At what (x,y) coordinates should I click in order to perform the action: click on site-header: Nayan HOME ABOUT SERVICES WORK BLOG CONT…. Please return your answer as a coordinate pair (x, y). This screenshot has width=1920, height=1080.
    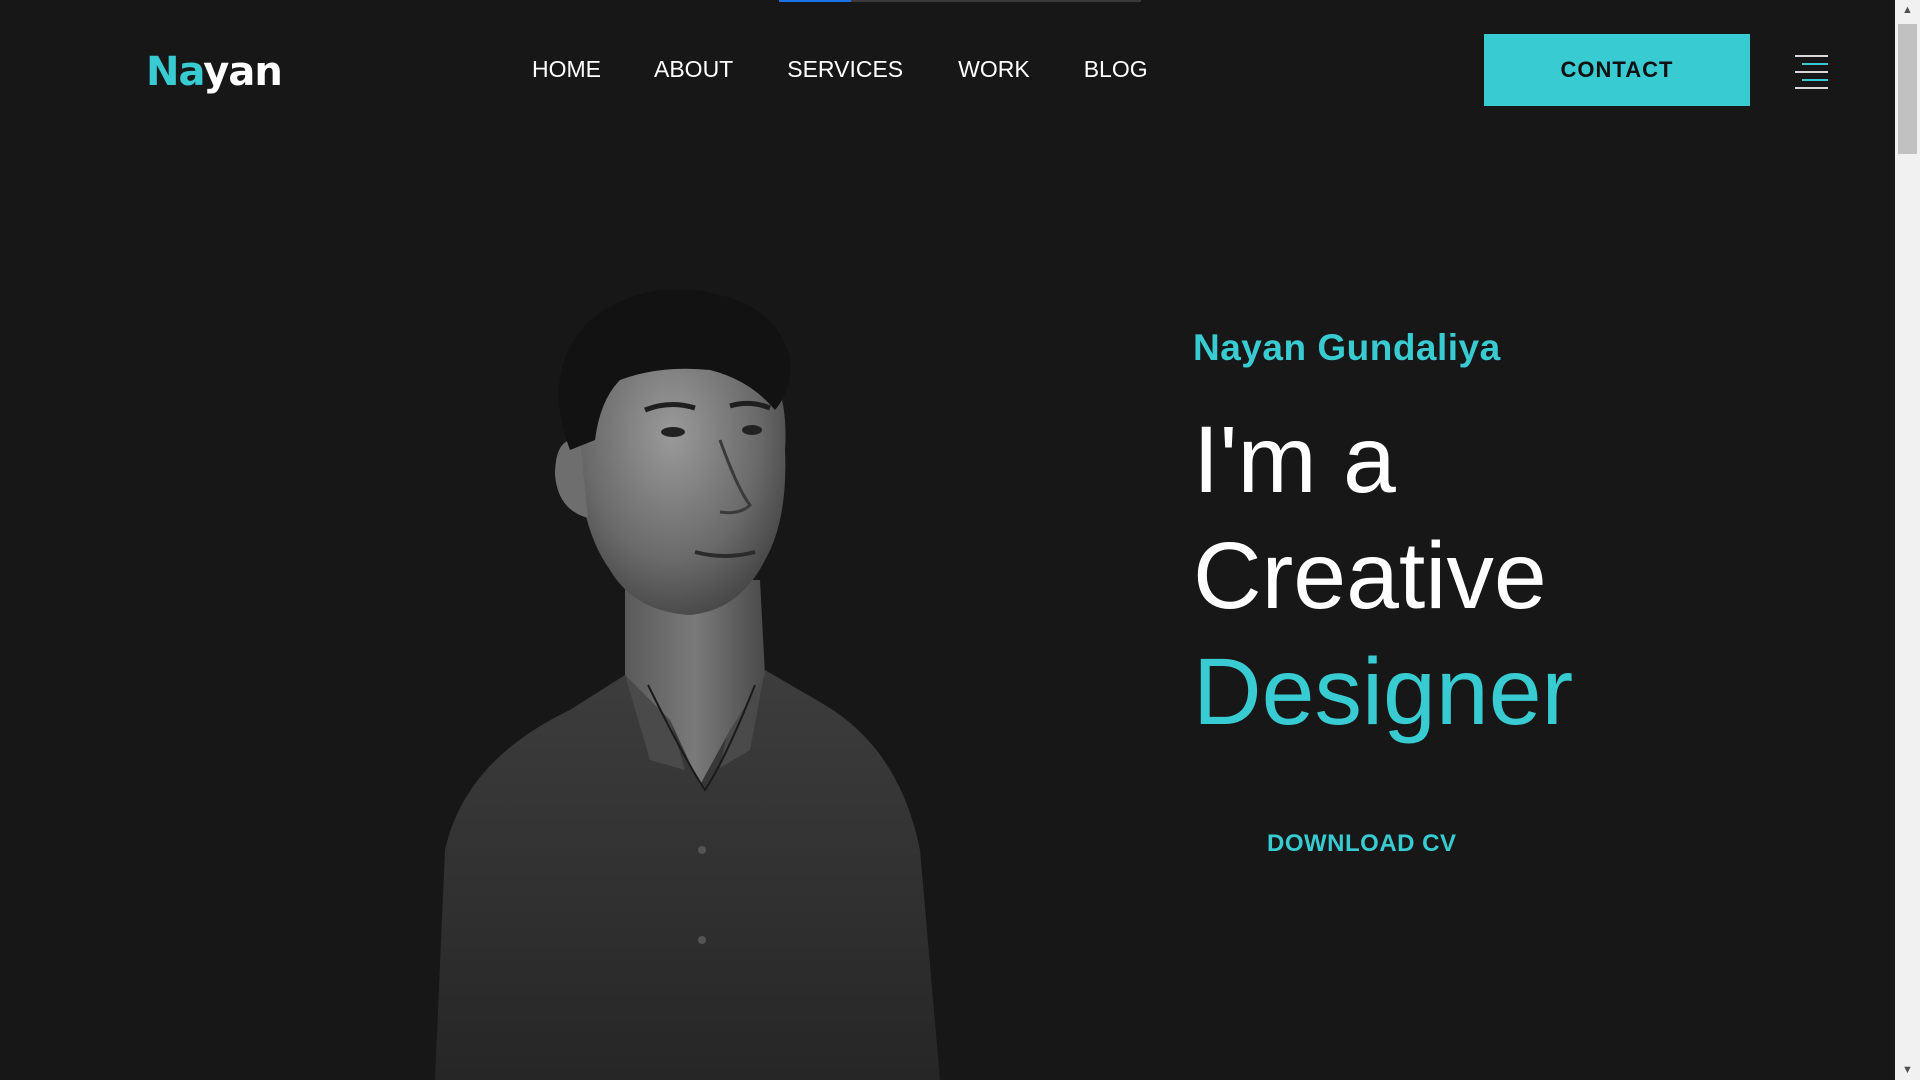
    Looking at the image, I should click on (947, 70).